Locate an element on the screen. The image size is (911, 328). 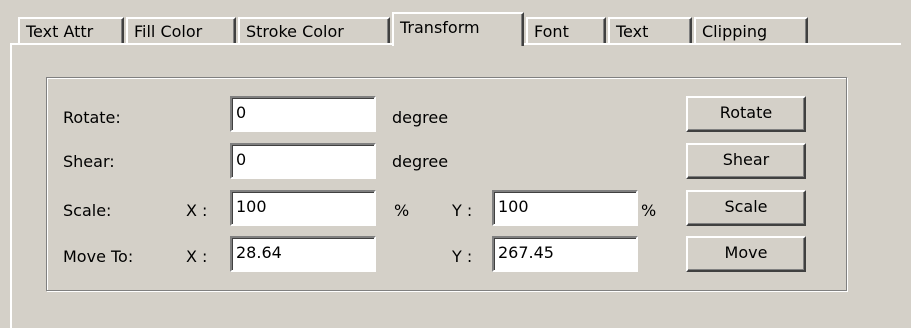
shear-label: Shear: is located at coordinates (89, 161).